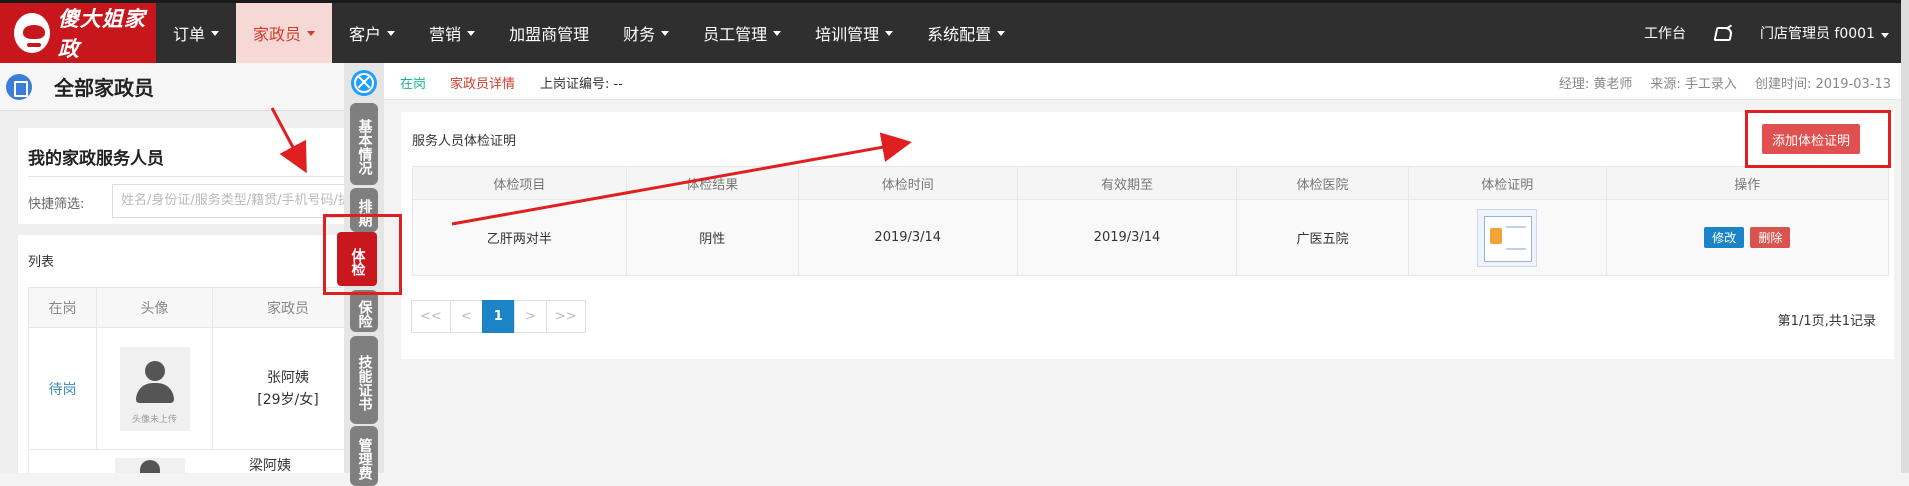 The height and width of the screenshot is (486, 1909). I want to click on list-title: 列表, so click(41, 262).